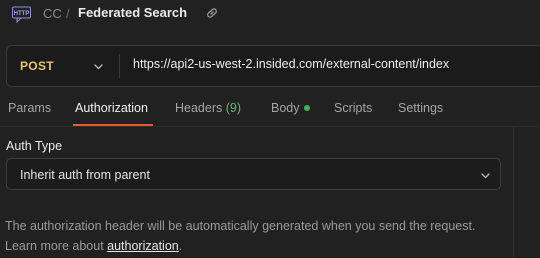  I want to click on tab-label: Authorization, so click(111, 108).